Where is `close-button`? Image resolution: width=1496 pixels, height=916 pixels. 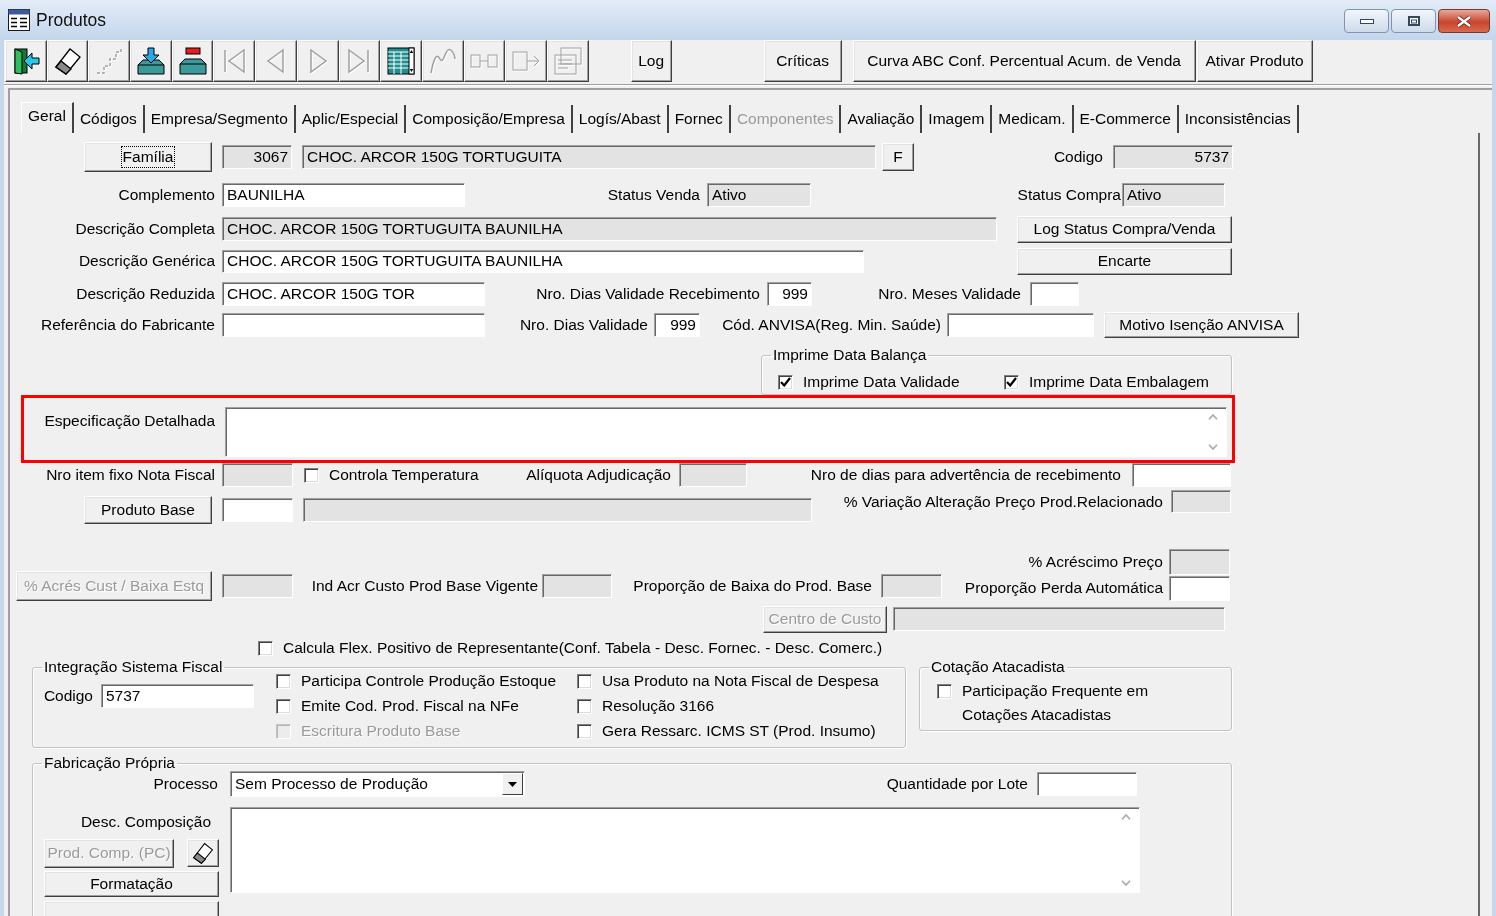
close-button is located at coordinates (1464, 21).